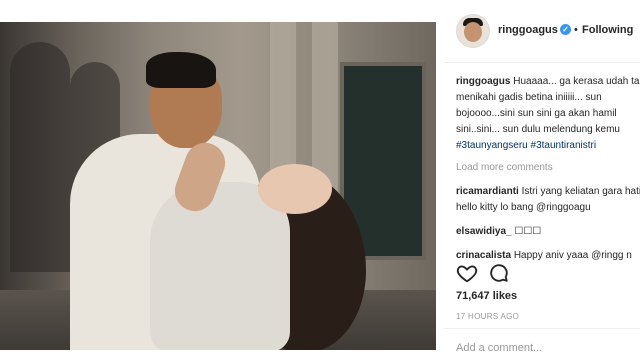  What do you see at coordinates (483, 255) in the screenshot?
I see `comment-username: crinacalista` at bounding box center [483, 255].